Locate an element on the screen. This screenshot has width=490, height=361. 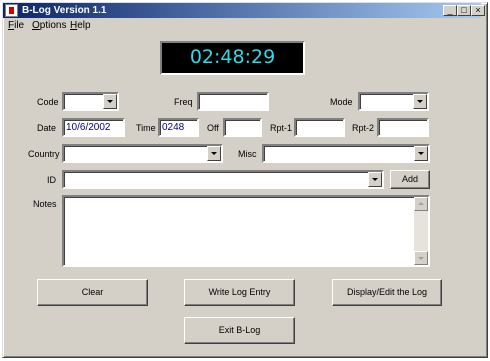
window-title: B-Log Version 1.1 is located at coordinates (64, 10).